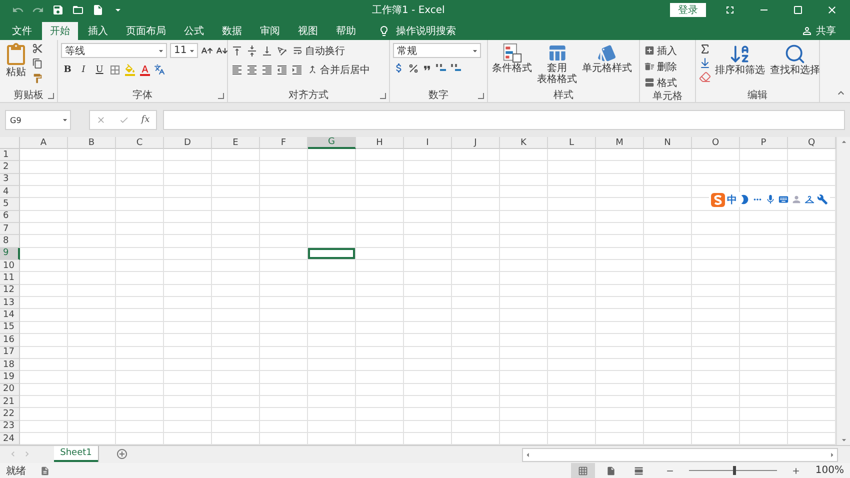 The height and width of the screenshot is (478, 850). Describe the element at coordinates (441, 68) in the screenshot. I see `increase-decimal-icon` at that location.